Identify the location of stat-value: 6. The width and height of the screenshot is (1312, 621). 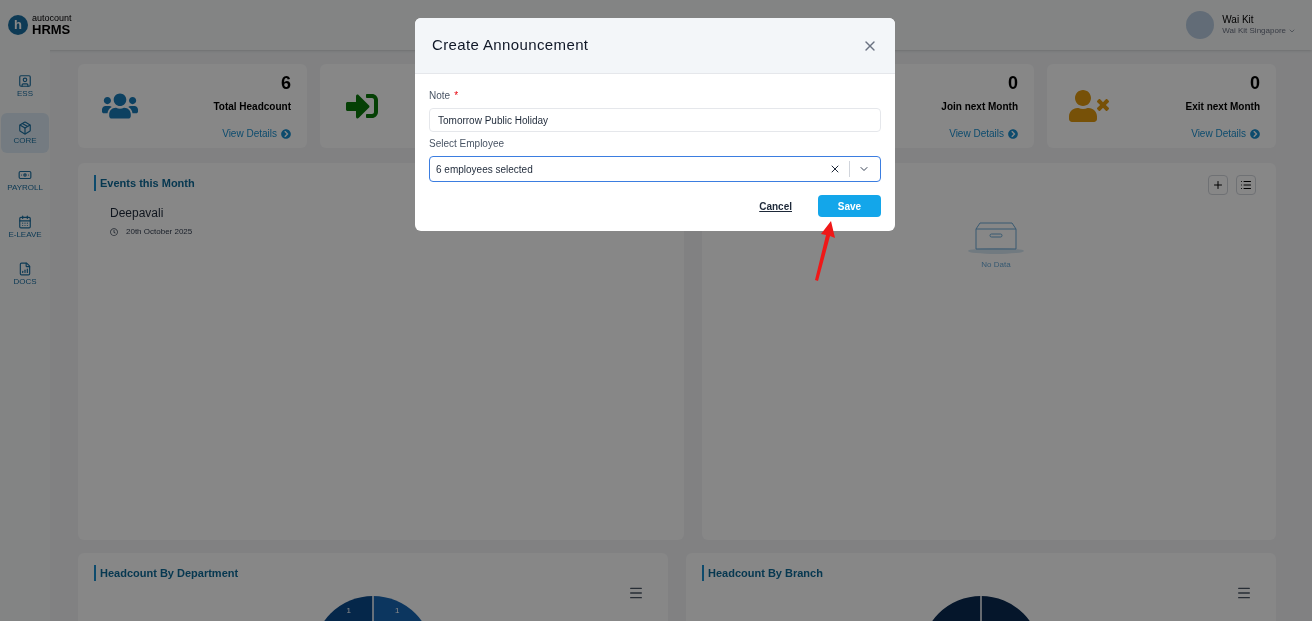
(286, 83).